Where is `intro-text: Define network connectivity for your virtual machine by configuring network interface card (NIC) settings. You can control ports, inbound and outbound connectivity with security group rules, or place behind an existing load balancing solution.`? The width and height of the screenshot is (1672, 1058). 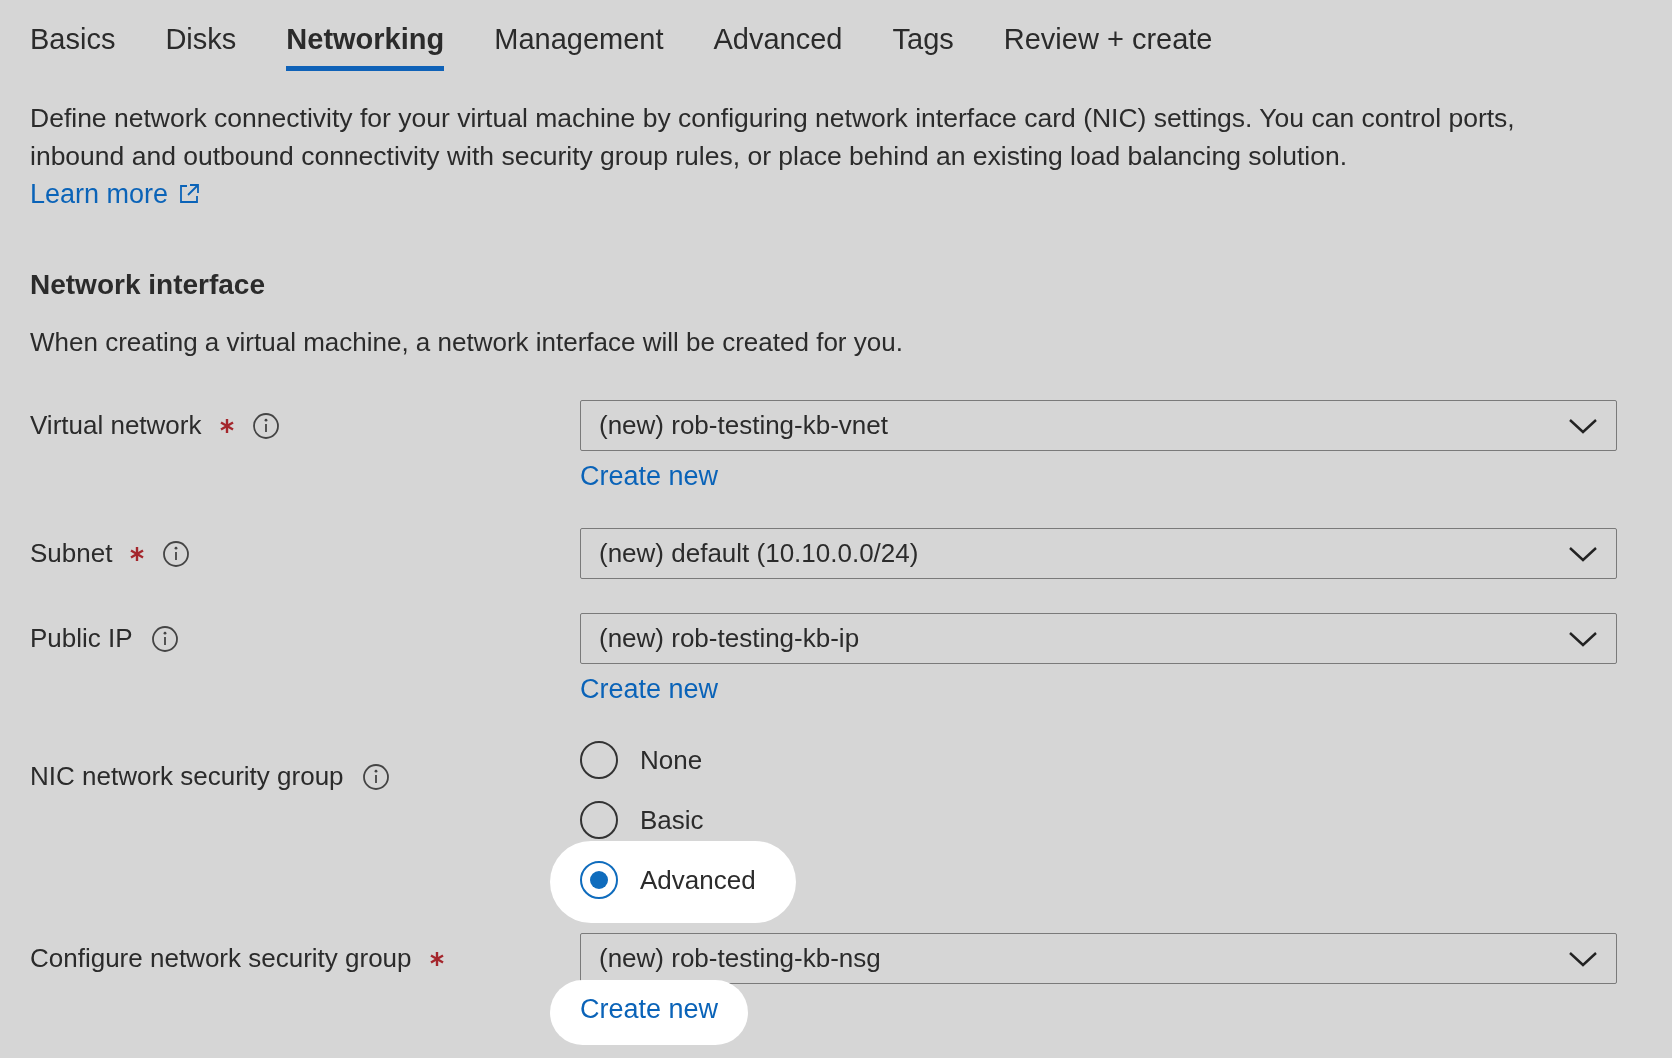 intro-text: Define network connectivity for your virtual machine by configuring network interface card (NIC) settings. You can control ports, inbound and outbound connectivity with security group rules, or place behind an existing load balancing solution. is located at coordinates (773, 137).